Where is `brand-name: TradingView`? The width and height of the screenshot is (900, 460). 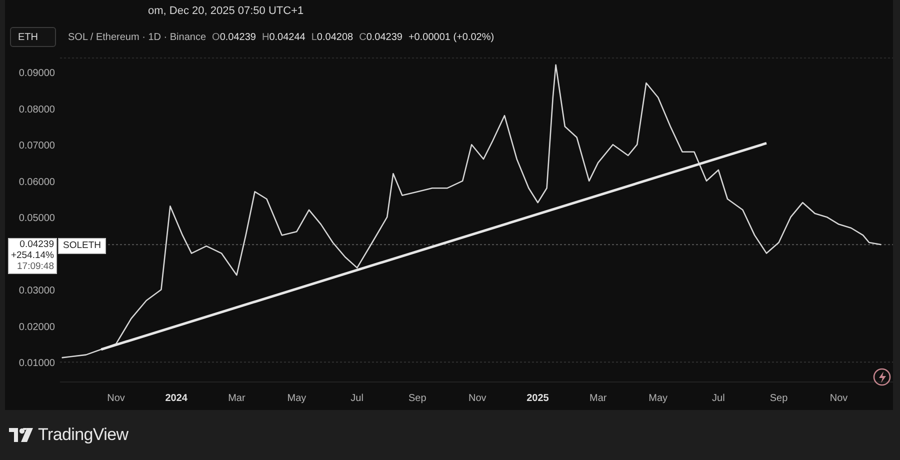
brand-name: TradingView is located at coordinates (83, 435).